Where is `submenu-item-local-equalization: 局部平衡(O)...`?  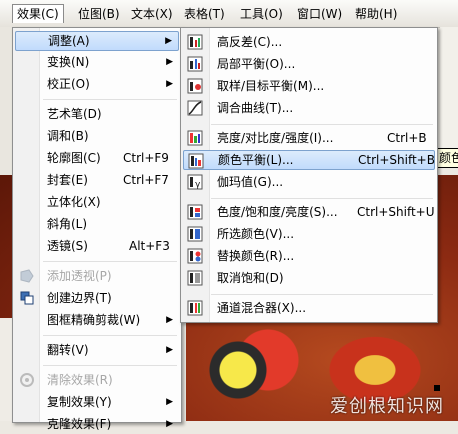 submenu-item-local-equalization: 局部平衡(O)... is located at coordinates (309, 64).